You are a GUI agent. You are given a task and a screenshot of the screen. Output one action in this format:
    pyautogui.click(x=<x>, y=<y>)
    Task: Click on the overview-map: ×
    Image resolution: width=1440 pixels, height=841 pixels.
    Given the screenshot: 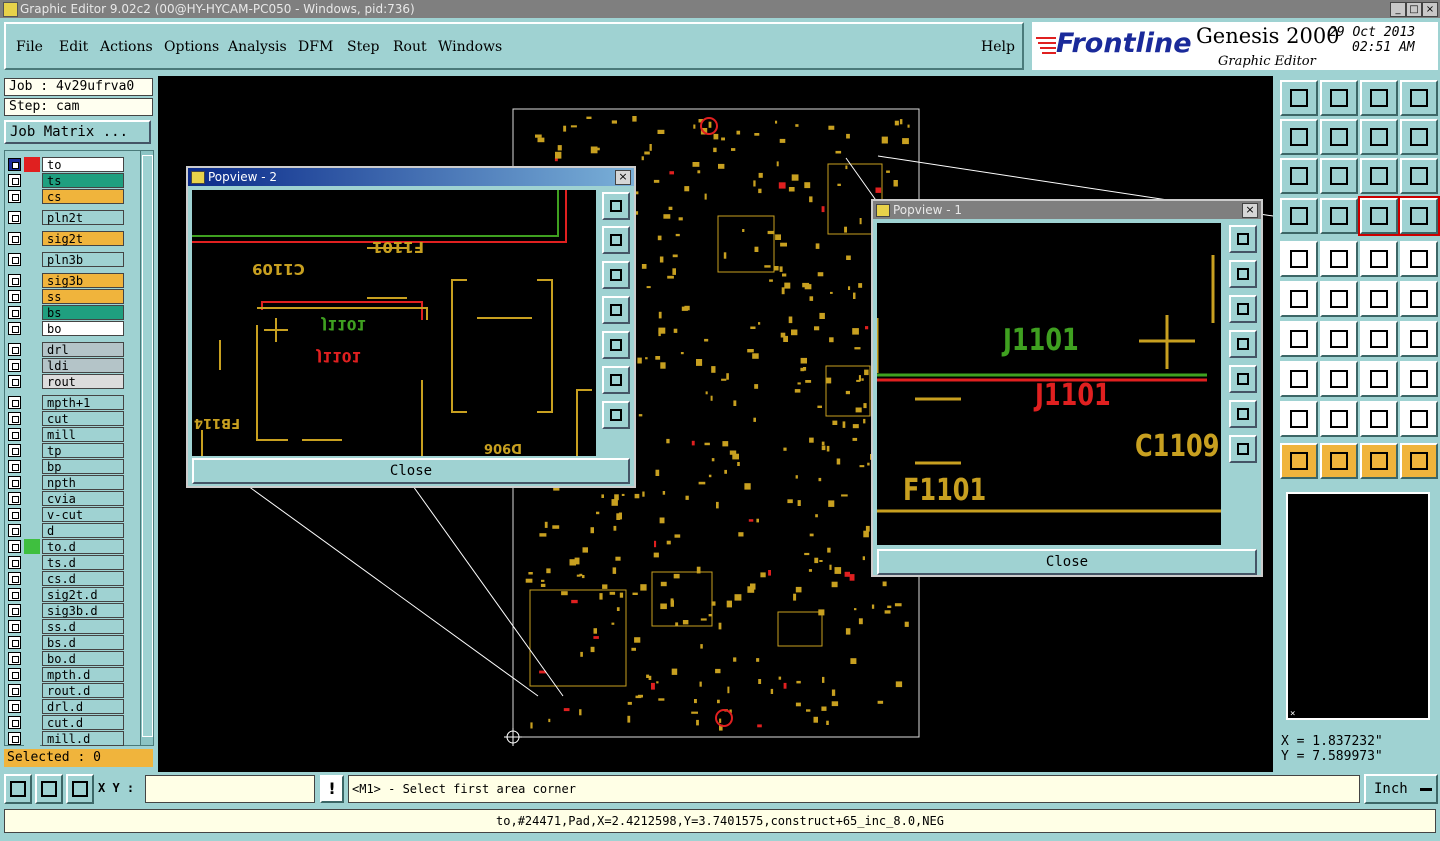 What is the action you would take?
    pyautogui.click(x=1358, y=606)
    